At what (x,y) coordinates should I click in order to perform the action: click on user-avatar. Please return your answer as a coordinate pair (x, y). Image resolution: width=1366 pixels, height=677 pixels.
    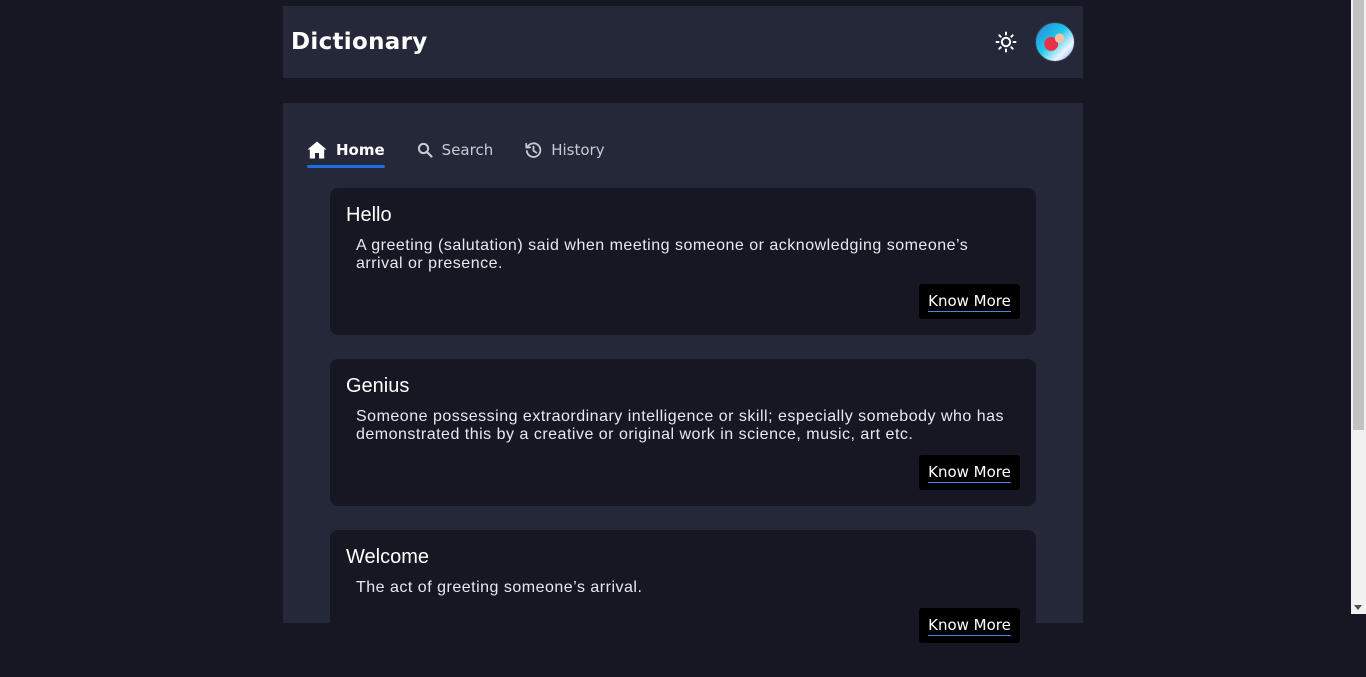
    Looking at the image, I should click on (1055, 42).